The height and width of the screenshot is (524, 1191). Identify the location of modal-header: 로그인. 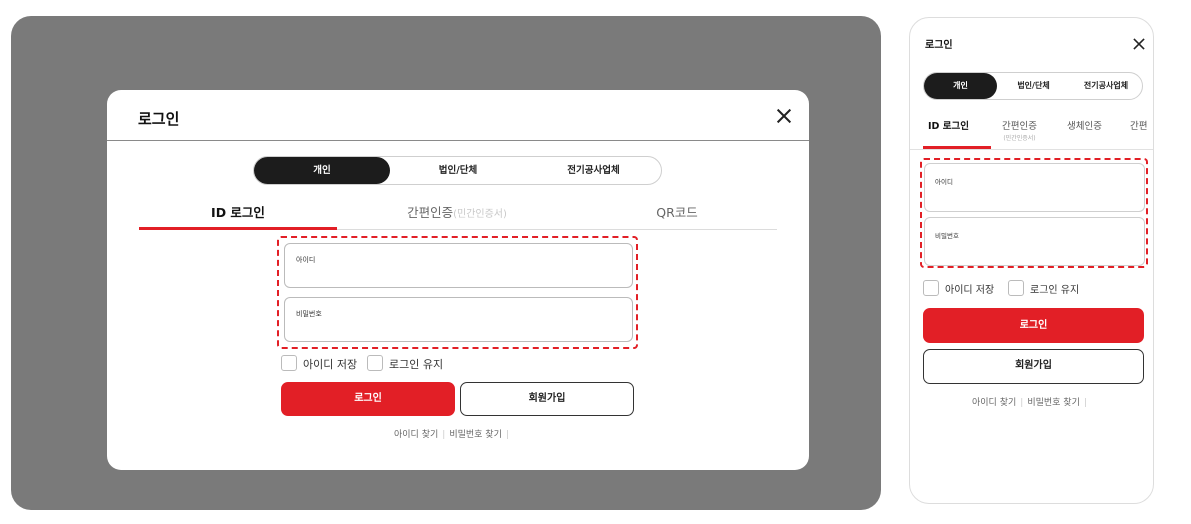
(458, 115).